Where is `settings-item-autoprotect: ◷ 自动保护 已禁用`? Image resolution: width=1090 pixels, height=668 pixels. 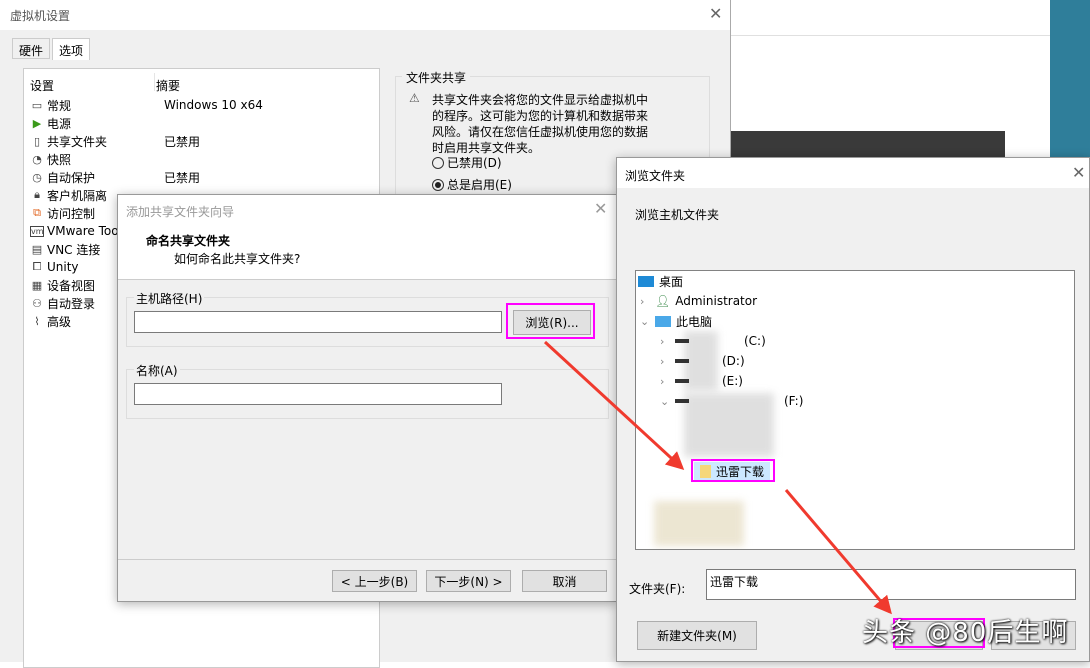 settings-item-autoprotect: ◷ 自动保护 已禁用 is located at coordinates (200, 177).